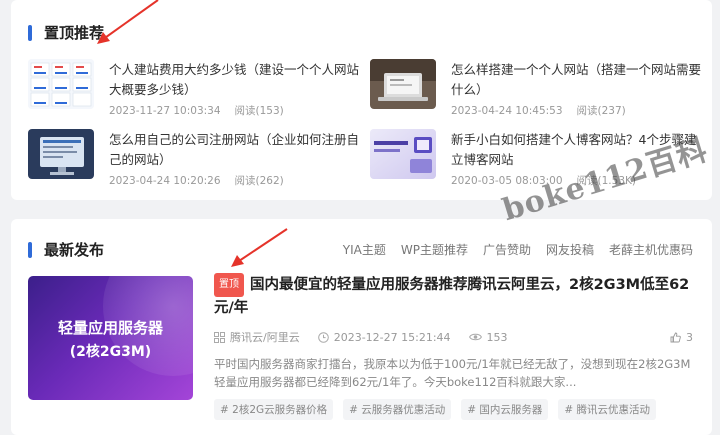 The width and height of the screenshot is (720, 435). What do you see at coordinates (601, 111) in the screenshot?
I see `pinned-item-views: 阅读(237)` at bounding box center [601, 111].